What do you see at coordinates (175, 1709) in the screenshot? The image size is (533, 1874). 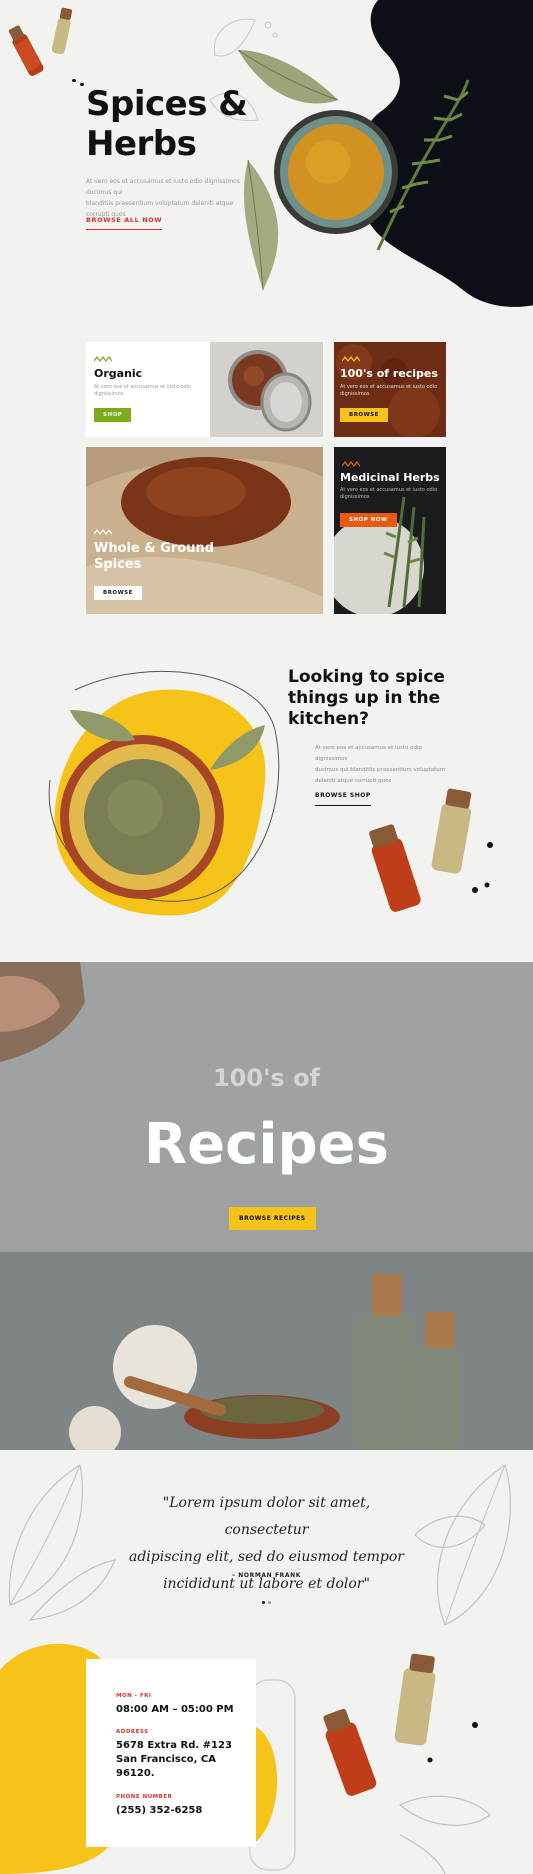 I see `hours-value: 08:00 AM – 05:00 PM` at bounding box center [175, 1709].